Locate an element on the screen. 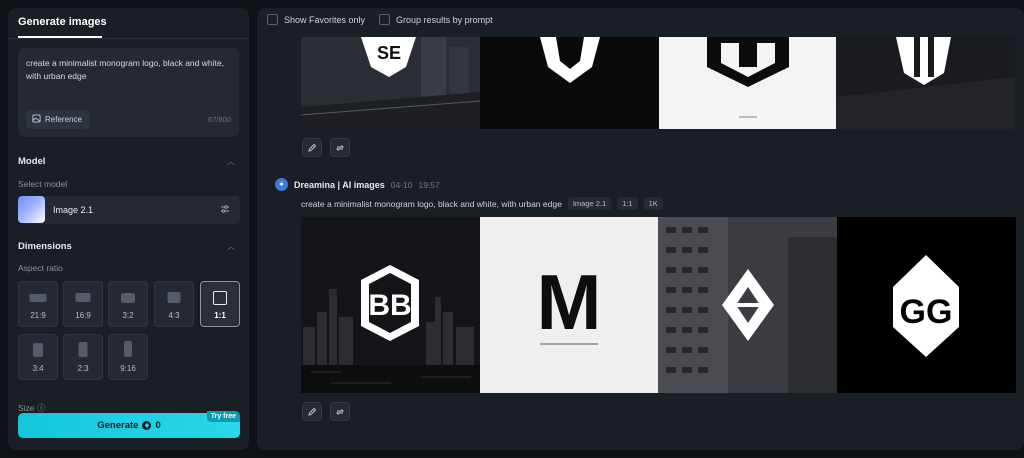 This screenshot has width=1024, height=458. show-favorites-checkbox: Show Favorites only is located at coordinates (316, 19).